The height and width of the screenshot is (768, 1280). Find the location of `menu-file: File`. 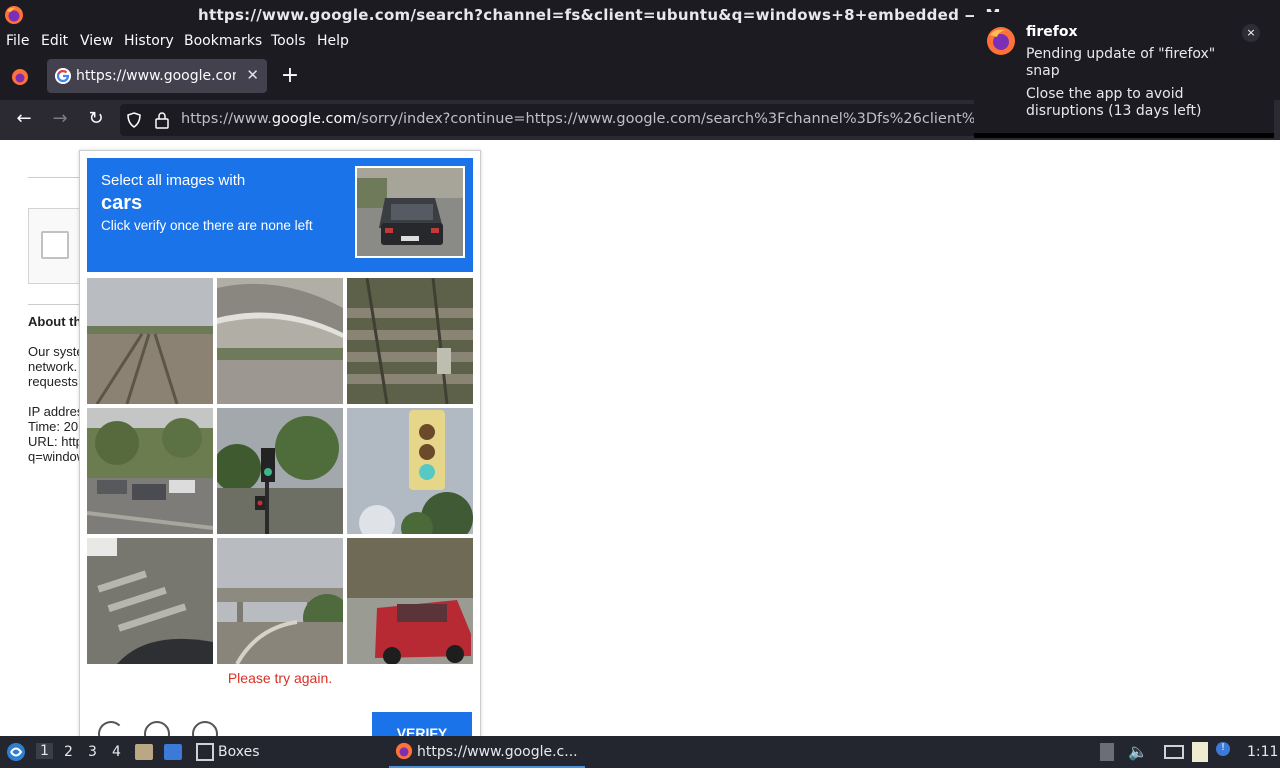

menu-file: File is located at coordinates (17, 41).